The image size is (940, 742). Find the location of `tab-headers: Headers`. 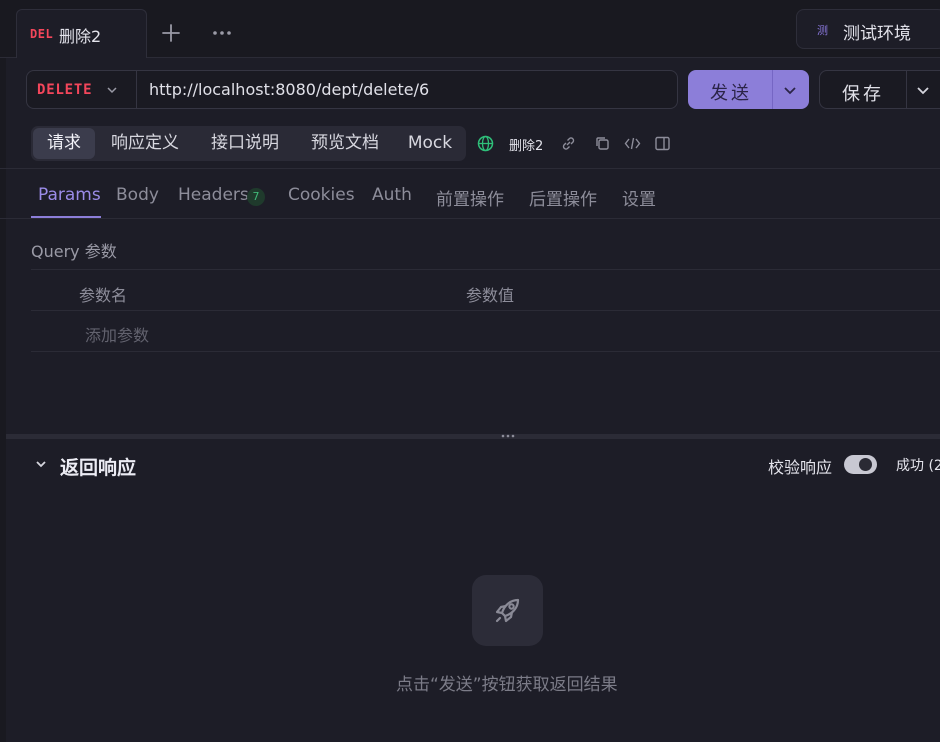

tab-headers: Headers is located at coordinates (213, 195).